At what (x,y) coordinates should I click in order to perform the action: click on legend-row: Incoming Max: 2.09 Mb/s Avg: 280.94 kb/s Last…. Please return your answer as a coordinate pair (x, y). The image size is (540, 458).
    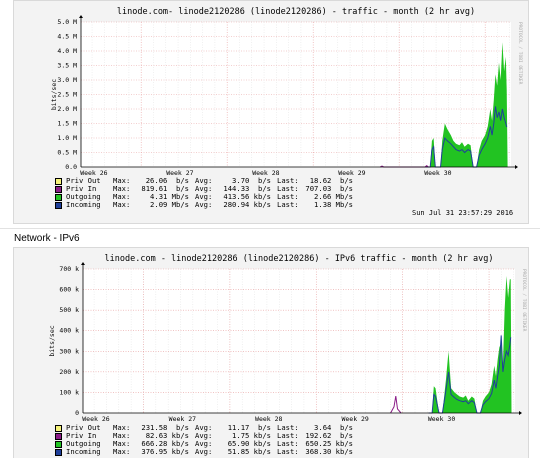
    Looking at the image, I should click on (207, 205).